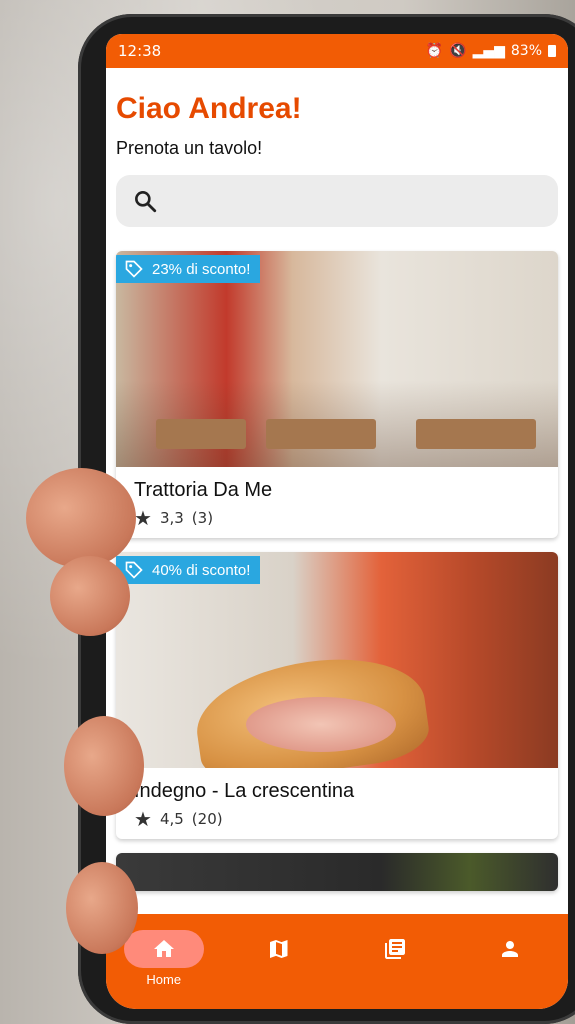  What do you see at coordinates (171, 819) in the screenshot?
I see `rating-value: 4,5` at bounding box center [171, 819].